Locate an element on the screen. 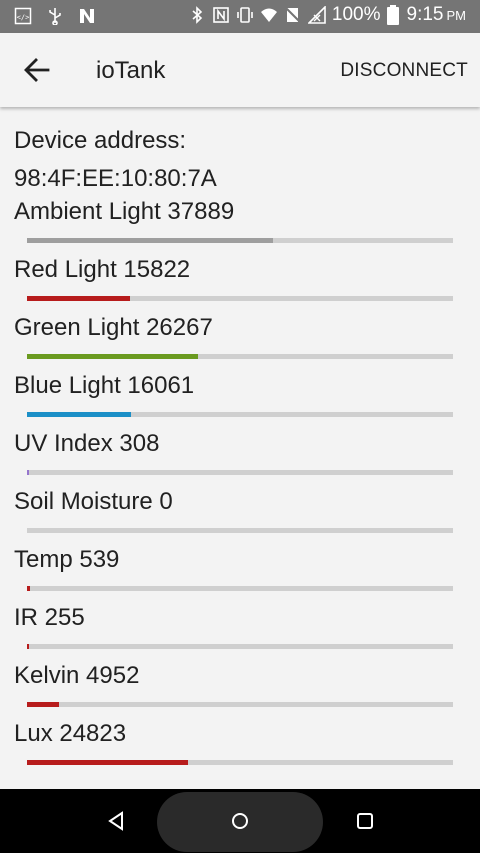 The width and height of the screenshot is (480, 853). code-icon: </> is located at coordinates (23, 16).